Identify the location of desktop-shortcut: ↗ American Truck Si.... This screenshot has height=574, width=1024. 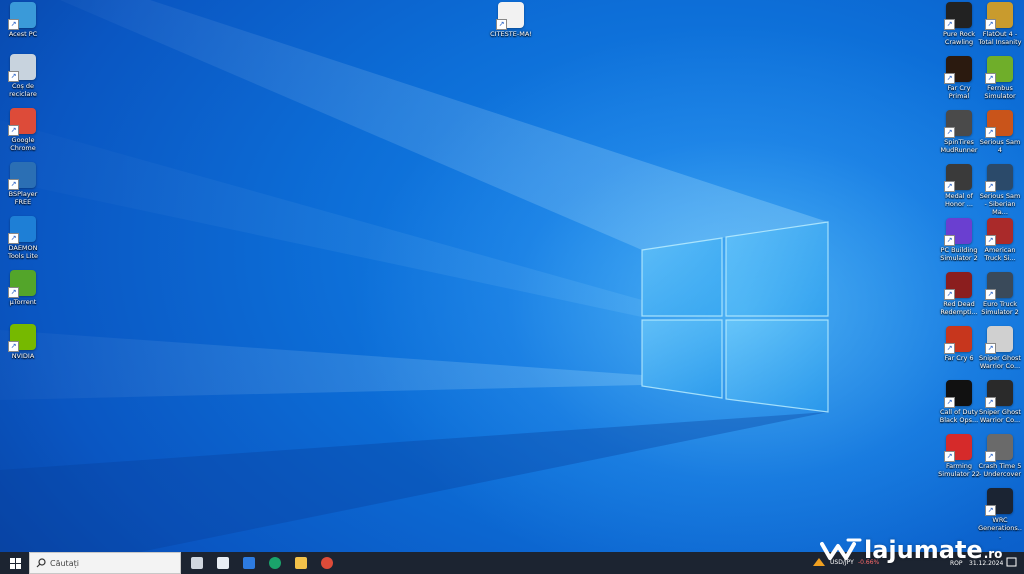
(1000, 240).